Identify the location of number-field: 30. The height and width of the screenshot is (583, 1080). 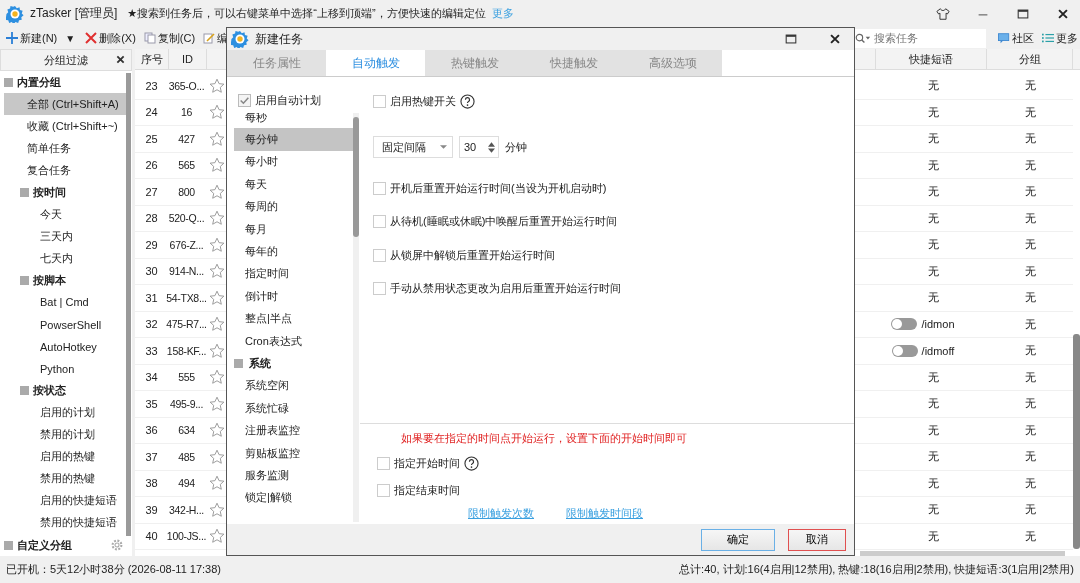
(479, 147).